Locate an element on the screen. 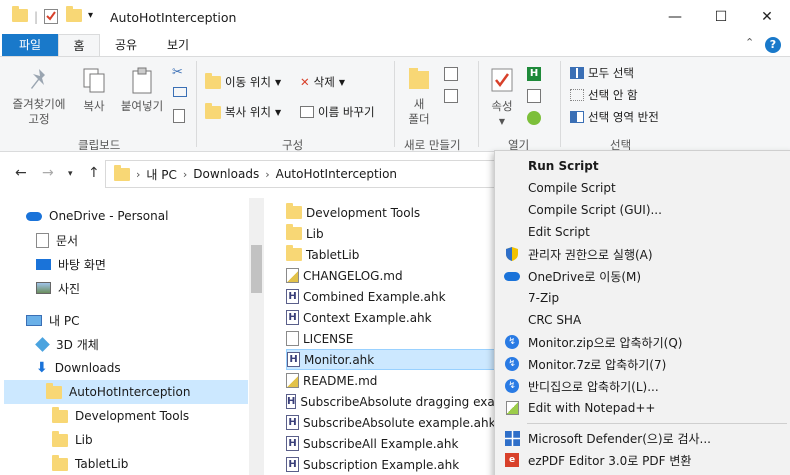 Image resolution: width=790 pixels, height=475 pixels. recent-locations-icon: ▾ is located at coordinates (70, 174).